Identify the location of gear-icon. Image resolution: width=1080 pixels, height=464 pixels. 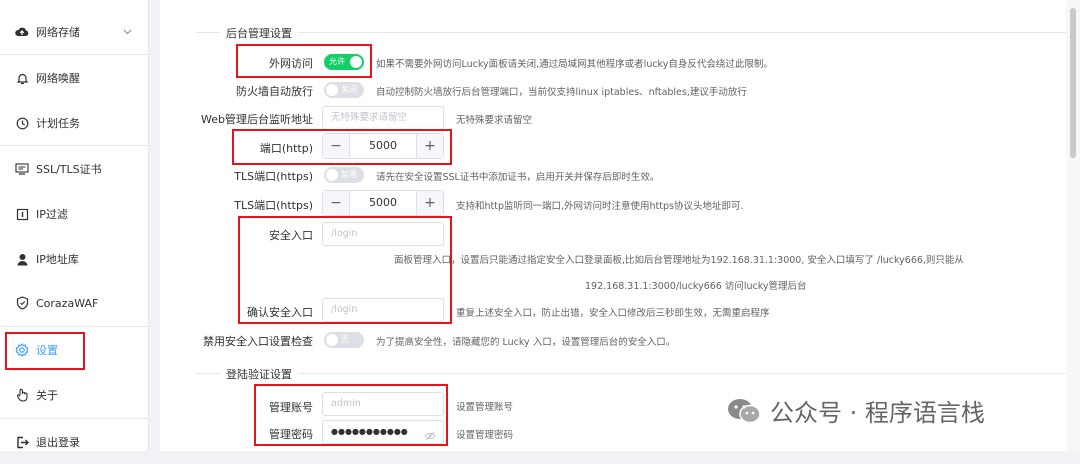
(22, 350).